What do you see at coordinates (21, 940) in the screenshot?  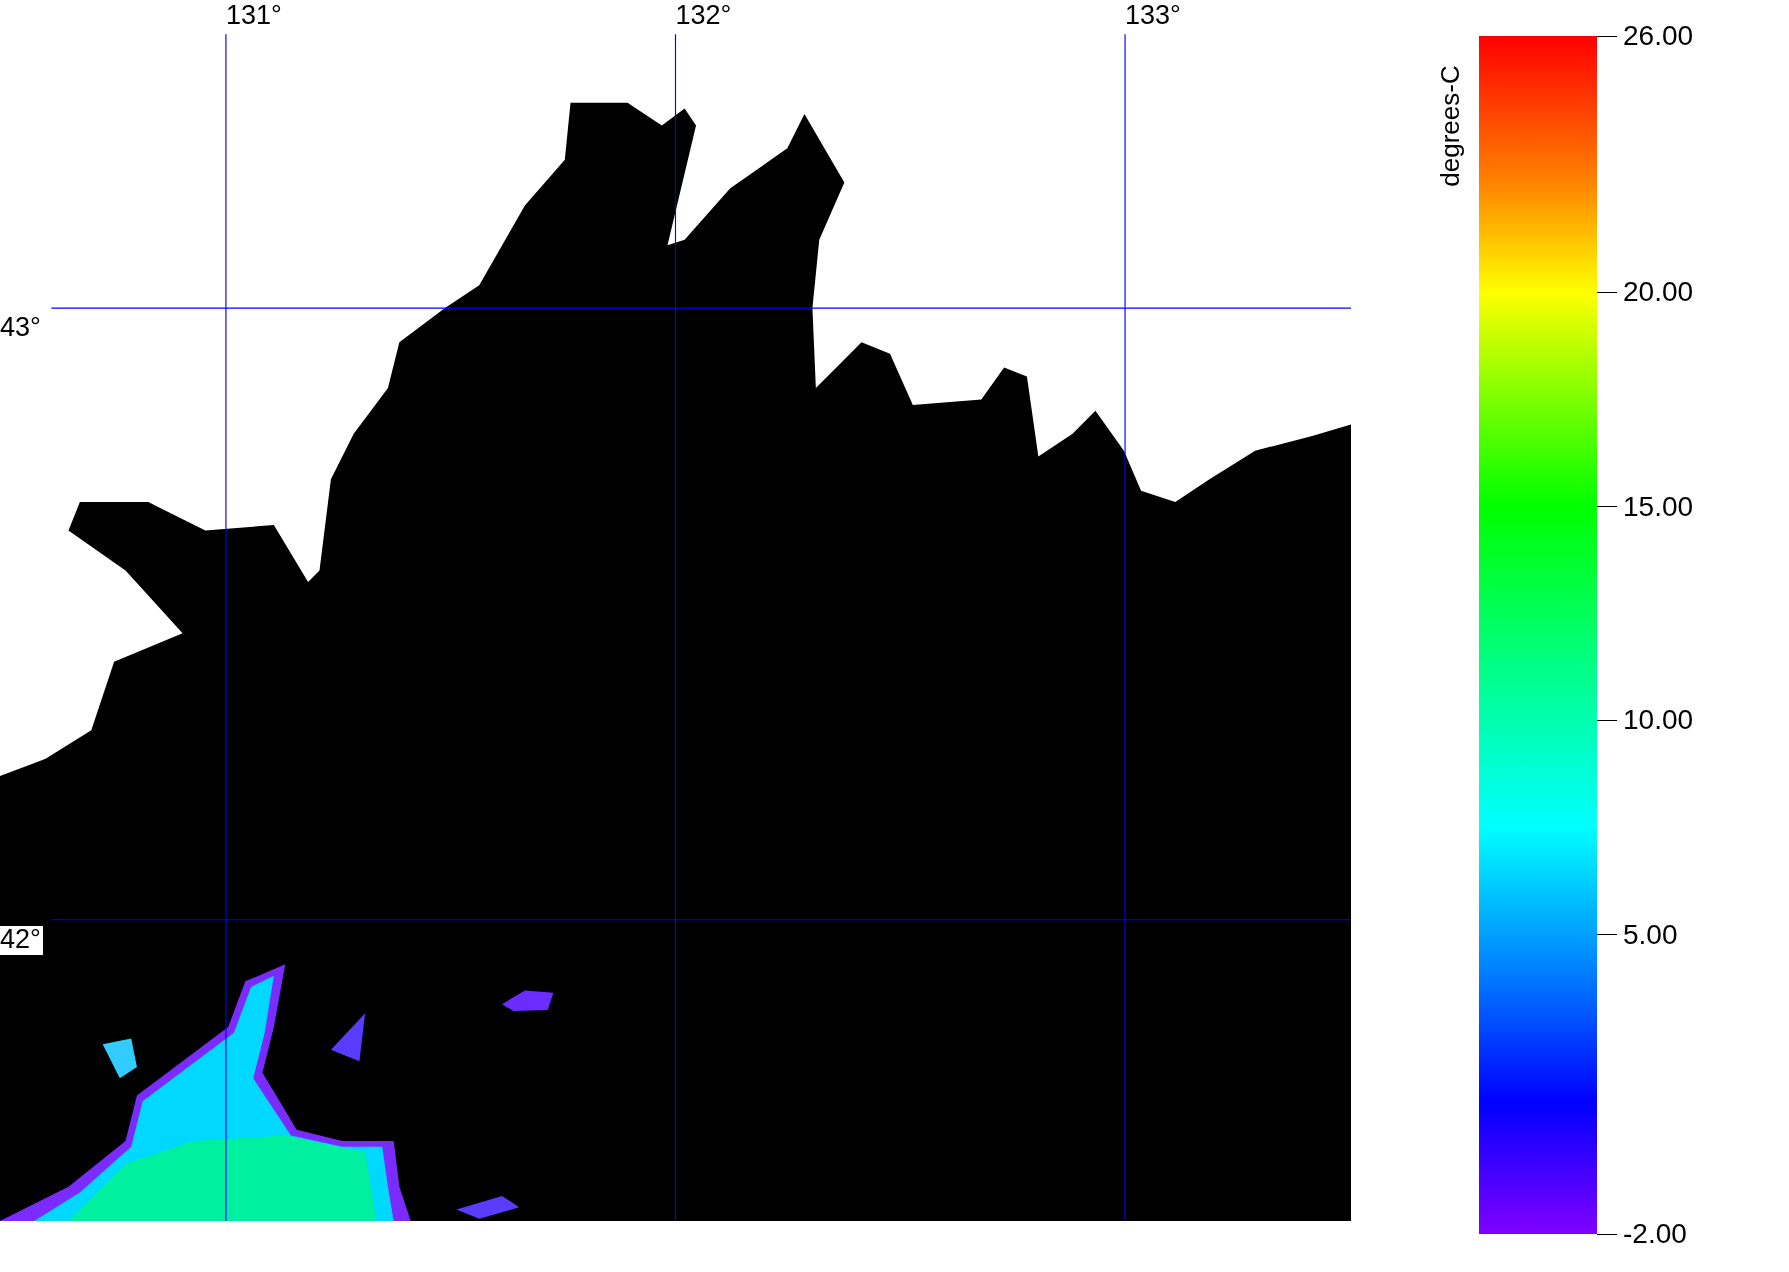 I see `latitude-label: 42°` at bounding box center [21, 940].